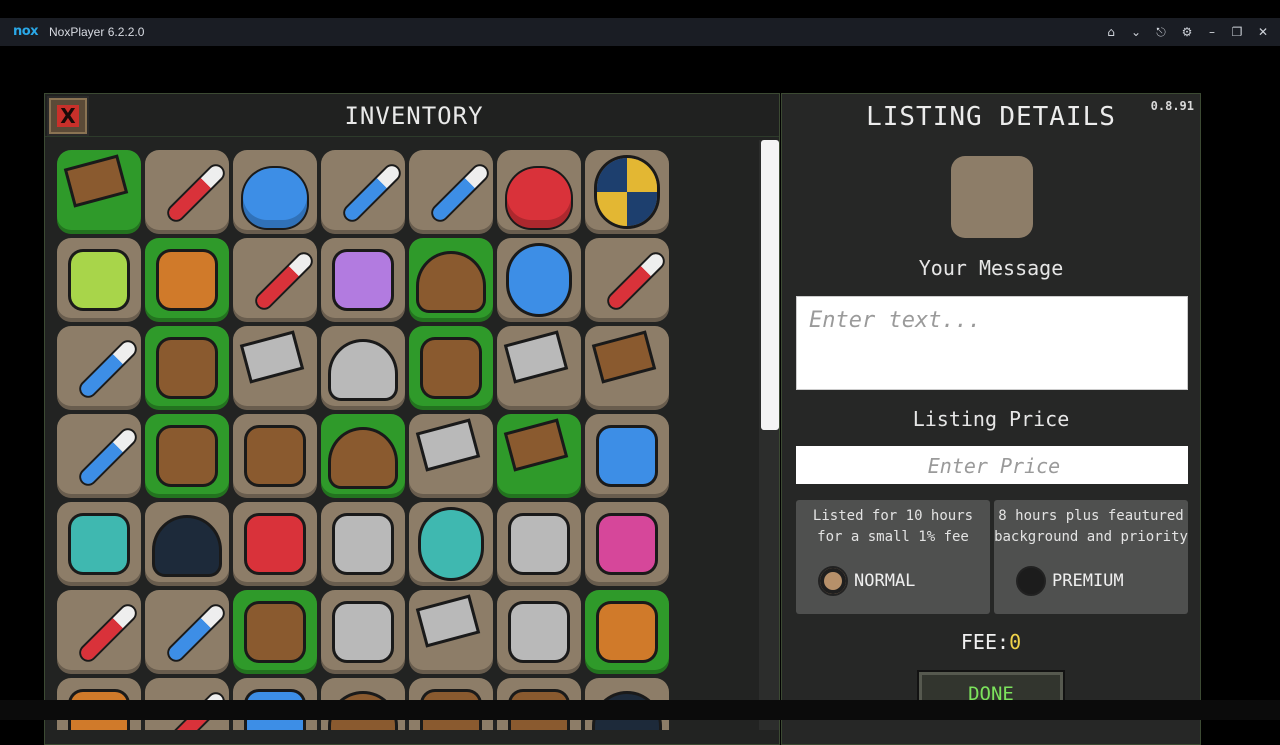  I want to click on skull-helmet-item, so click(363, 368).